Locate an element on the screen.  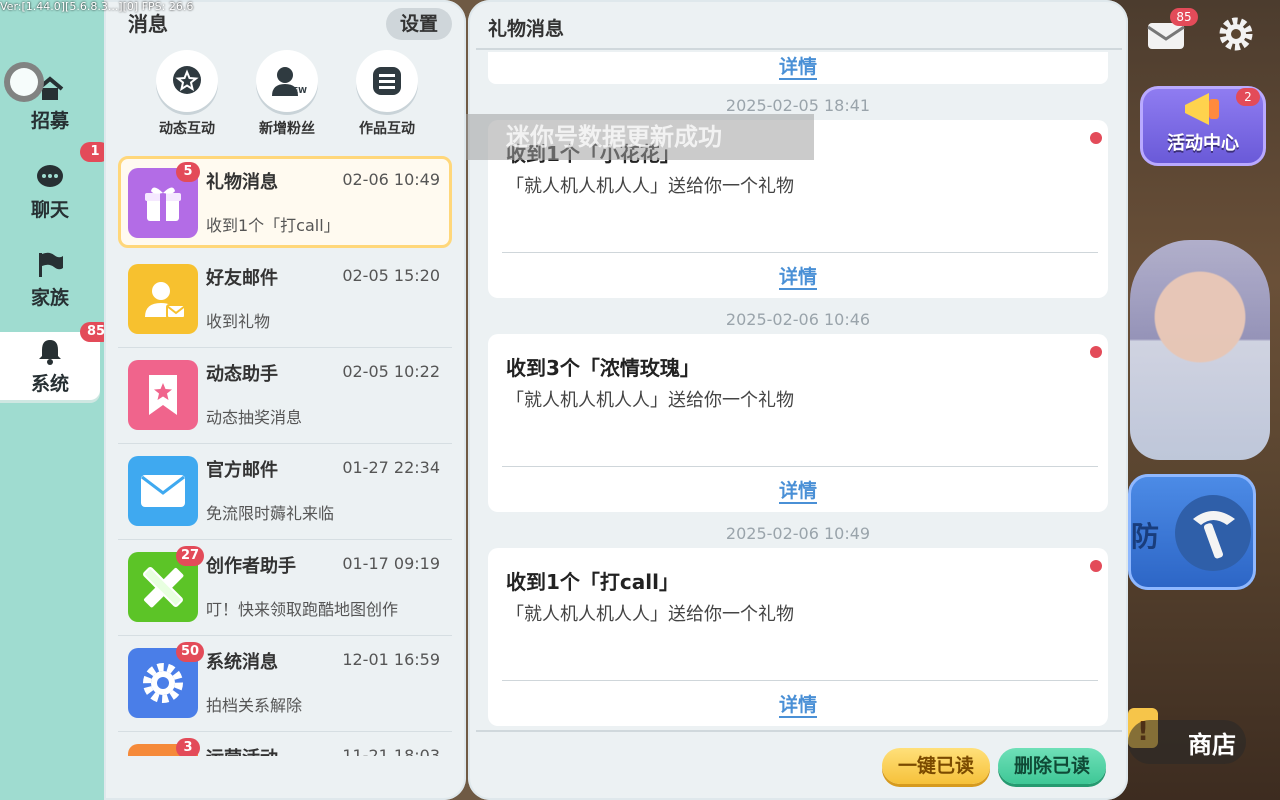
message-name: 运营活动 is located at coordinates (242, 750).